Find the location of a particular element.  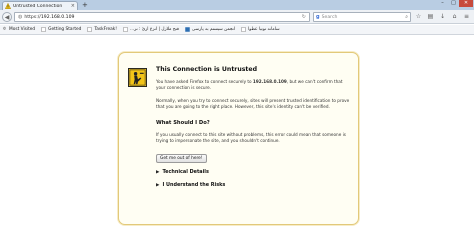

page-title: This Connection is Untrusted is located at coordinates (207, 69).